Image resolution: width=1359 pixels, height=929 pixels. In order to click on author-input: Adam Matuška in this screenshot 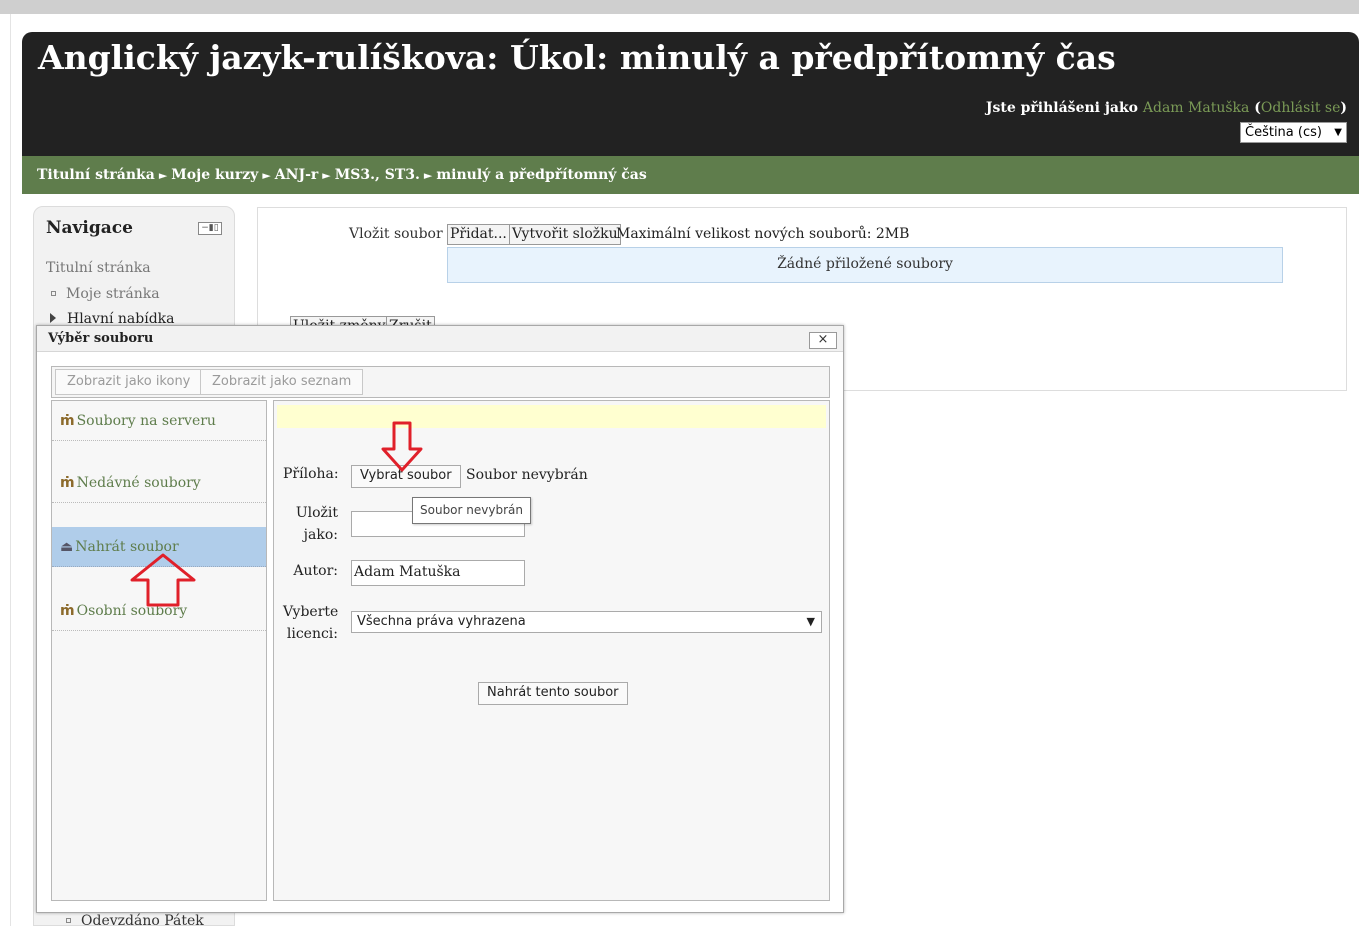, I will do `click(438, 573)`.